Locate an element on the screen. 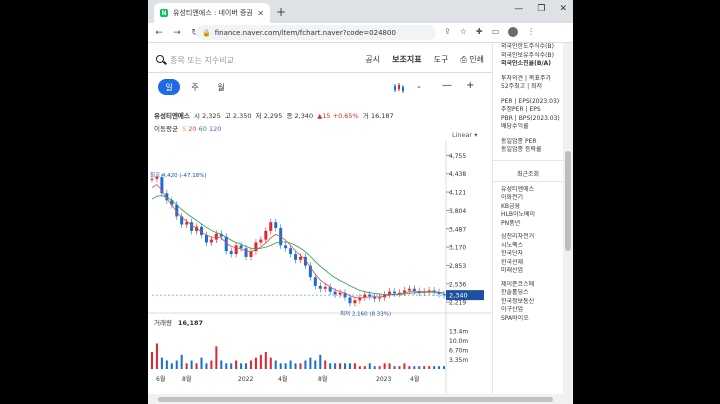 The height and width of the screenshot is (404, 720). volume-panel-label: 거래량 is located at coordinates (163, 322).